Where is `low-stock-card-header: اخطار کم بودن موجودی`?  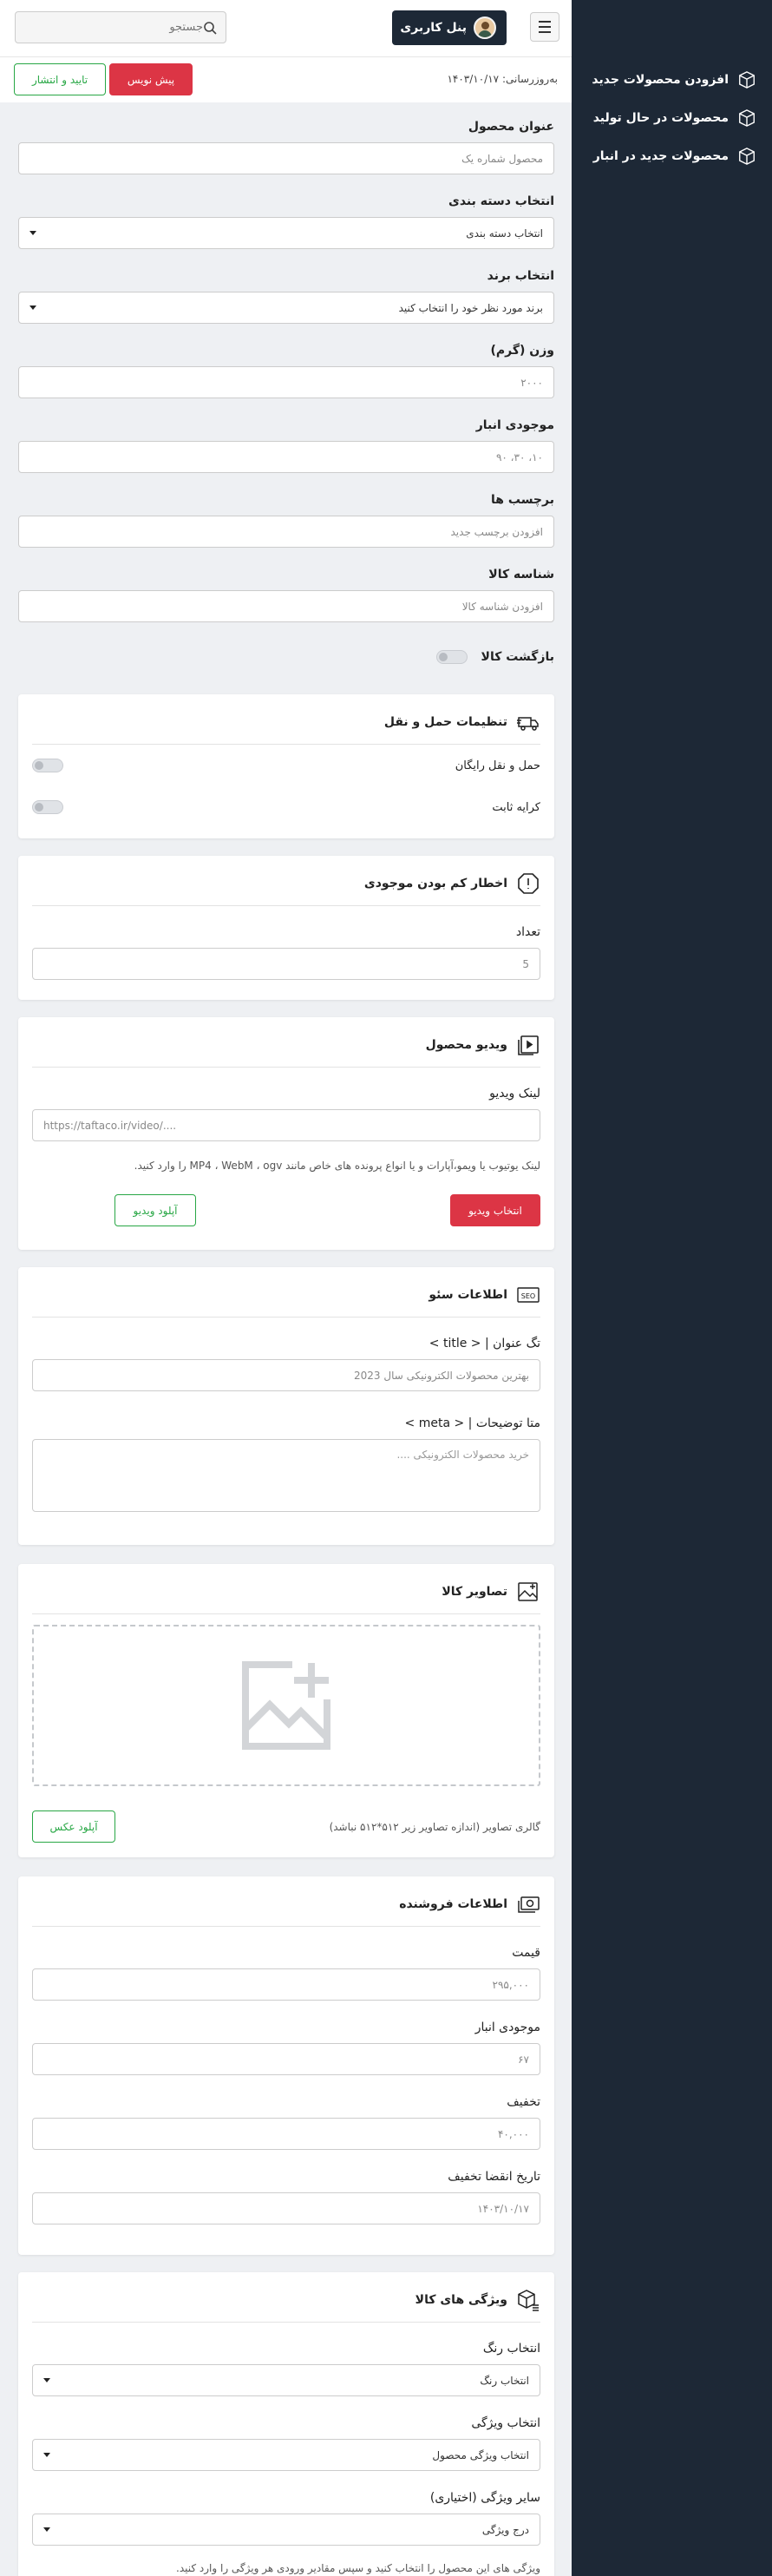
low-stock-card-header: اخطار کم بودن موجودی is located at coordinates (286, 881).